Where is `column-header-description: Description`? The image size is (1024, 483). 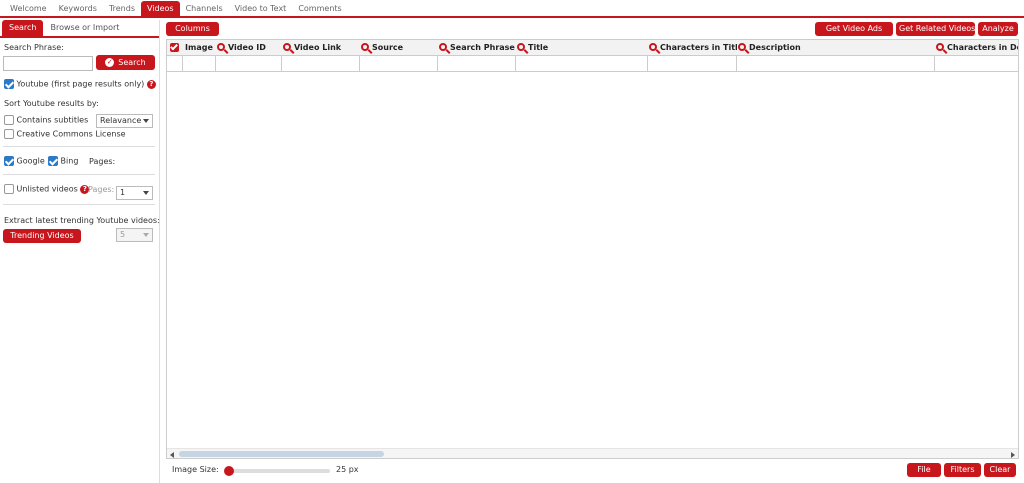 column-header-description: Description is located at coordinates (836, 48).